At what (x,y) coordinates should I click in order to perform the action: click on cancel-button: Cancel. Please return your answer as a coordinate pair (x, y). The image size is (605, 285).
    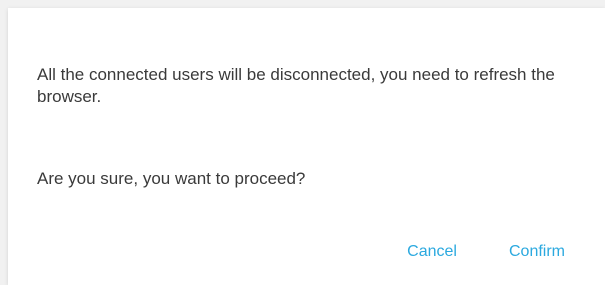
    Looking at the image, I should click on (432, 252).